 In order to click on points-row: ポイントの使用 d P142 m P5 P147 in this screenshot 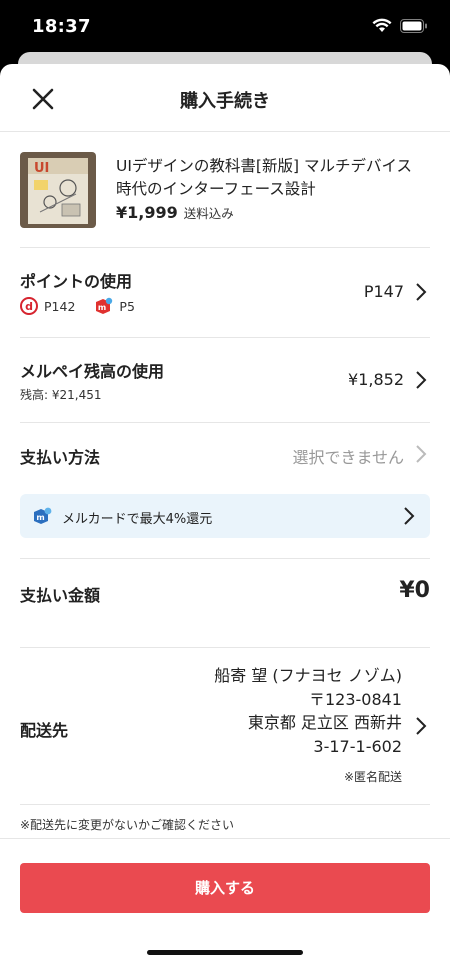, I will do `click(225, 293)`.